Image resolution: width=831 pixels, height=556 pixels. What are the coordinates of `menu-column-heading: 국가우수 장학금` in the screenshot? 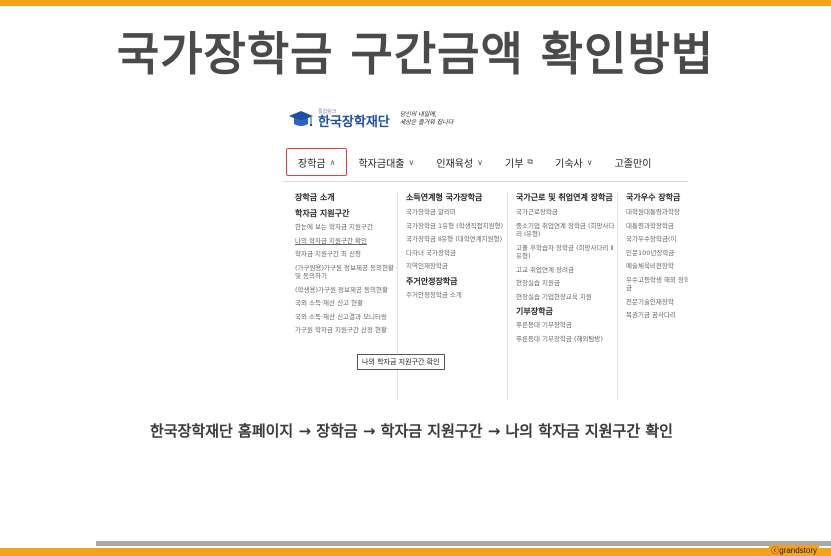 It's located at (657, 197).